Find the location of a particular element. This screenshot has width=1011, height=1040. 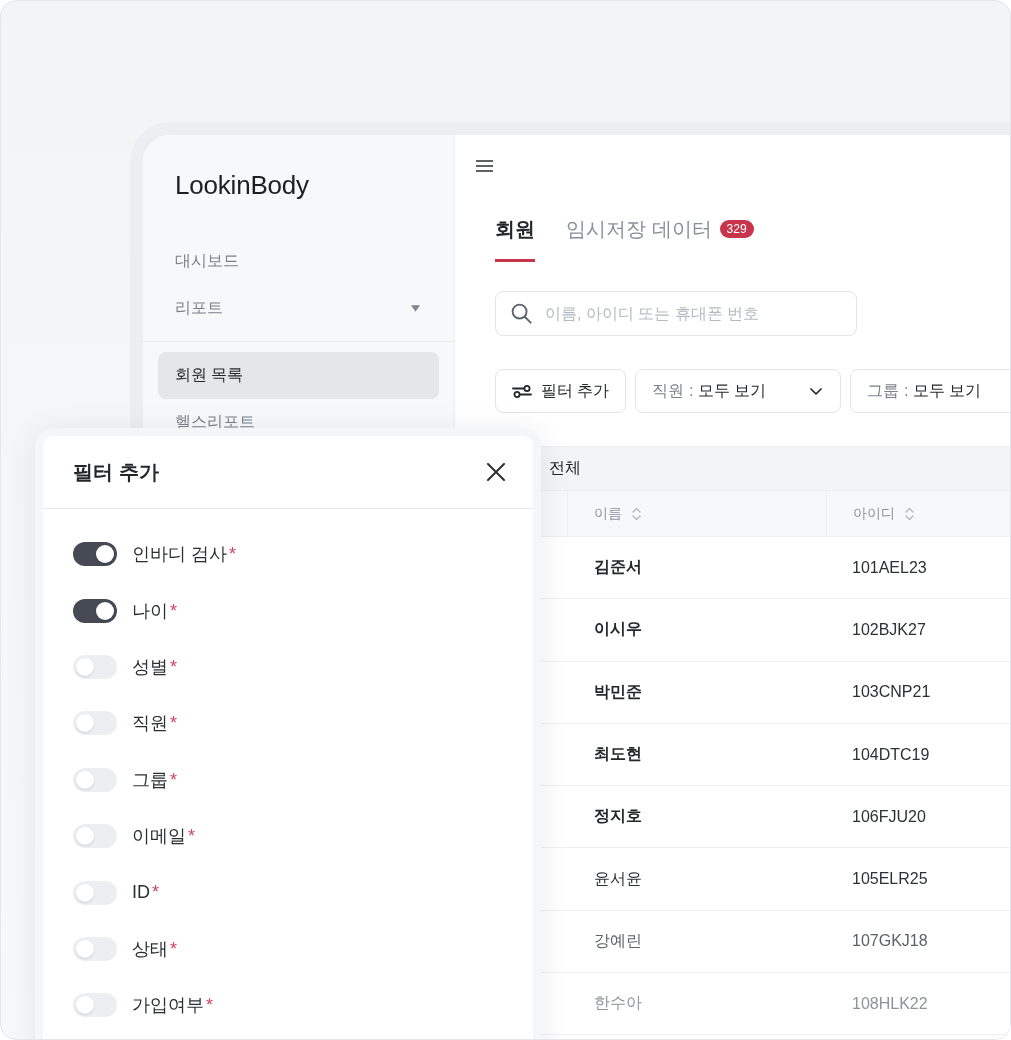

column-header: 아이디 is located at coordinates (918, 513).